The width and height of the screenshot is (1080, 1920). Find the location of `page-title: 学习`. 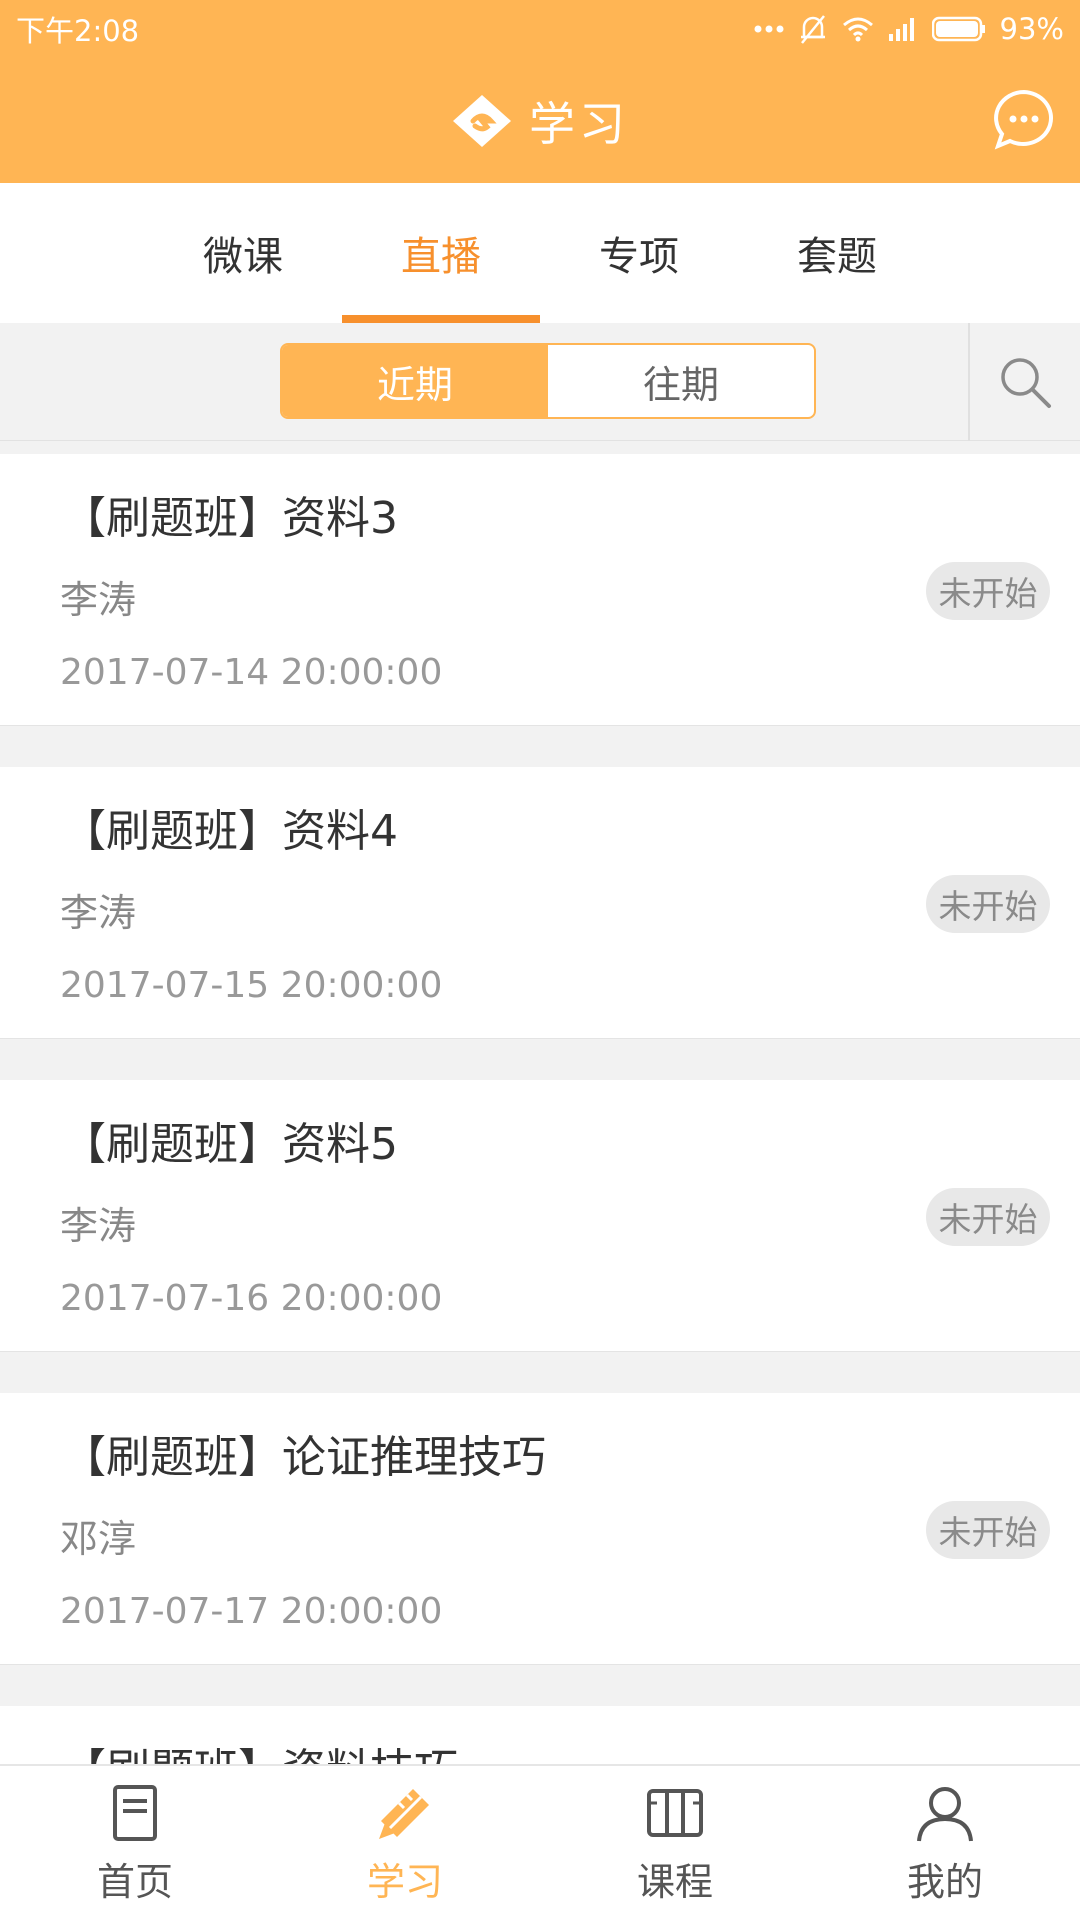

page-title: 学习 is located at coordinates (540, 121).